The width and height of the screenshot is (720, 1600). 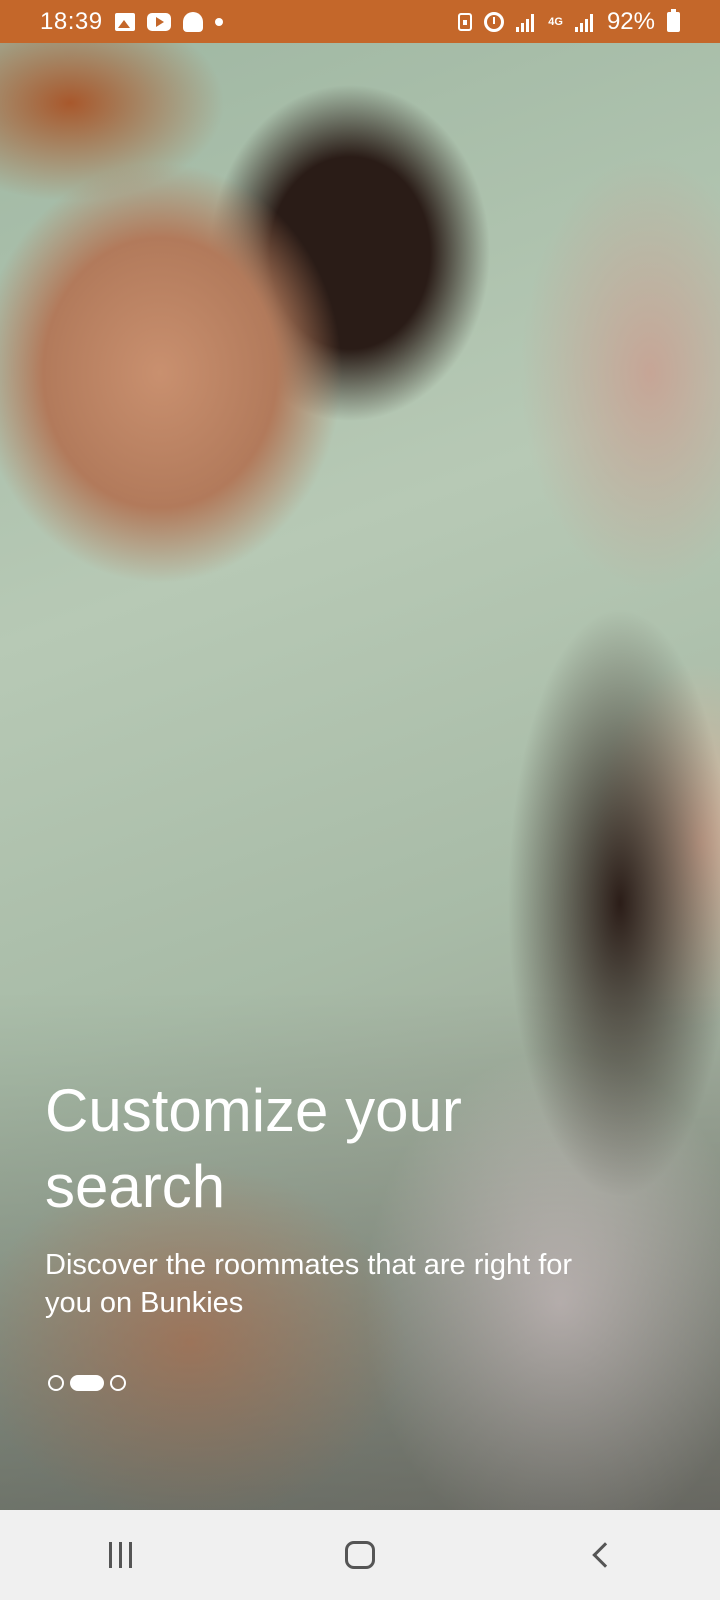 What do you see at coordinates (673, 20) in the screenshot?
I see `battery-icon` at bounding box center [673, 20].